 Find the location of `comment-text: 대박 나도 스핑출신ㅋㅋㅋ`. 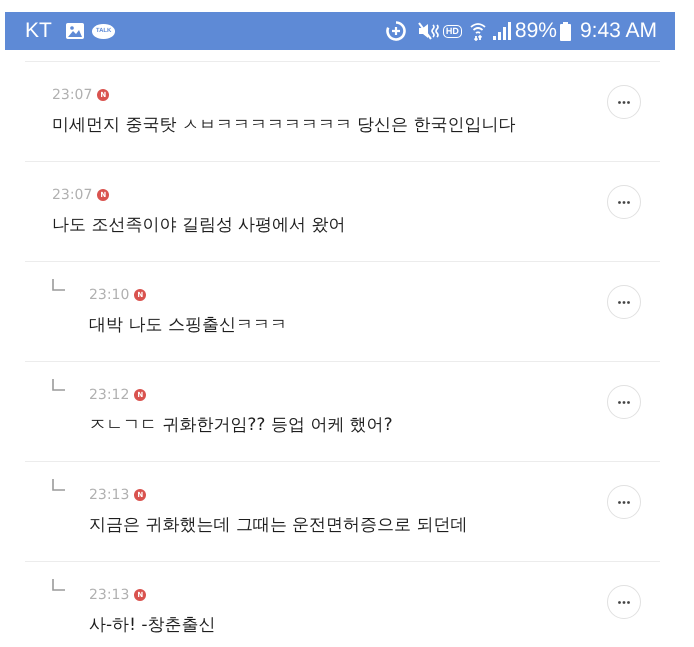

comment-text: 대박 나도 스핑출신ㅋㅋㅋ is located at coordinates (188, 325).